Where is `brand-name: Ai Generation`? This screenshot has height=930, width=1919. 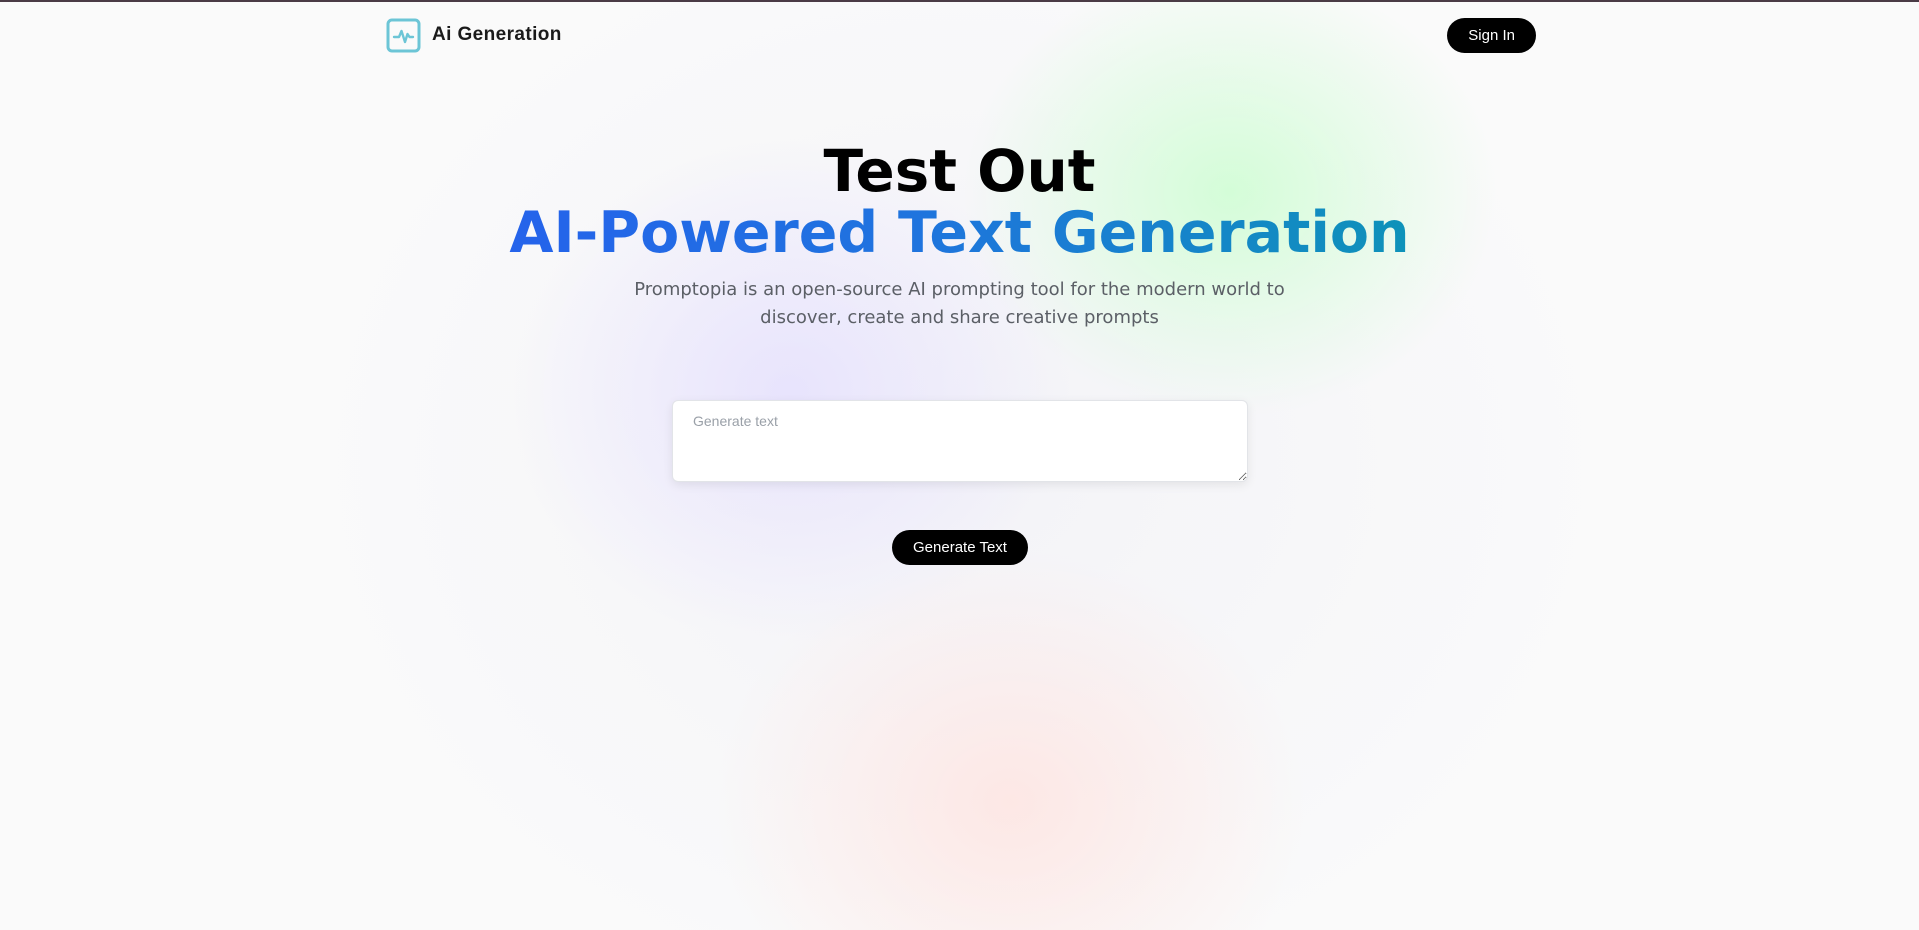 brand-name: Ai Generation is located at coordinates (497, 34).